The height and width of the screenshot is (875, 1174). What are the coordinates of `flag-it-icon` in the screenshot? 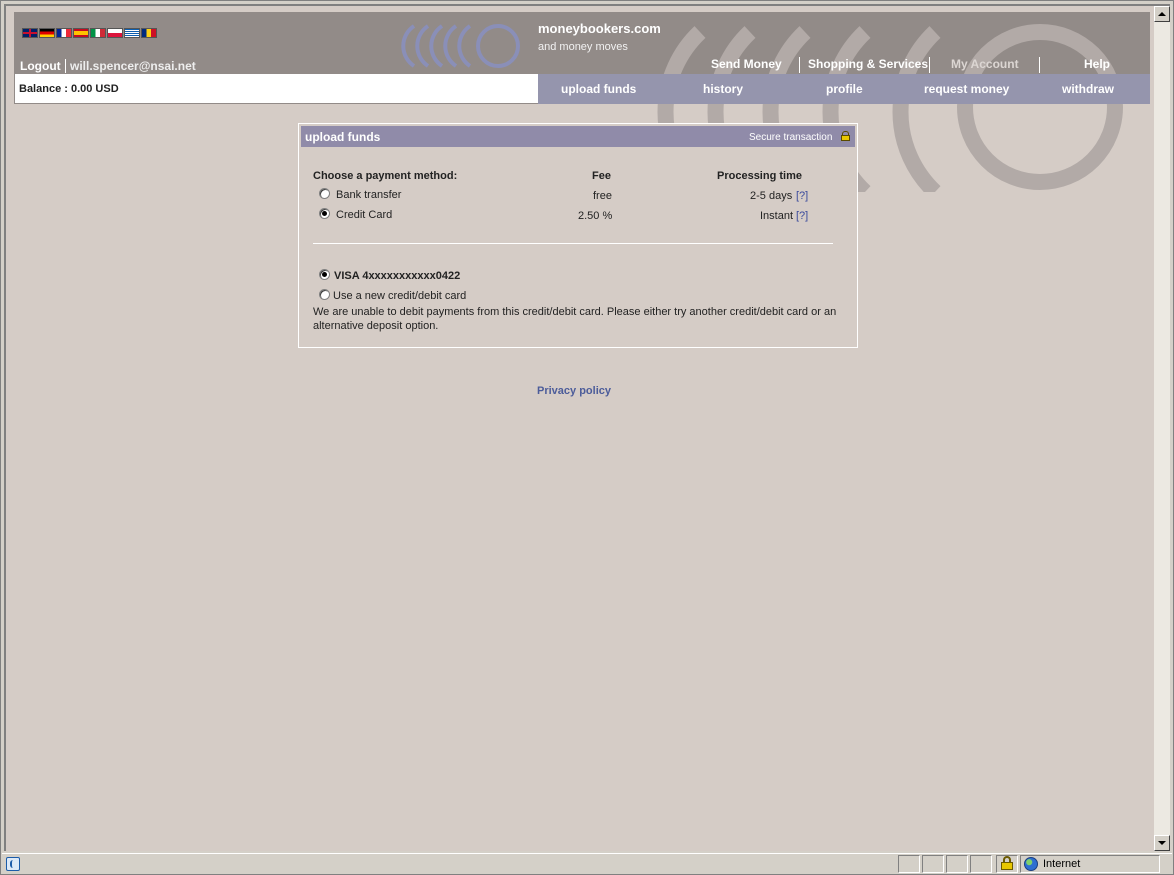 It's located at (98, 33).